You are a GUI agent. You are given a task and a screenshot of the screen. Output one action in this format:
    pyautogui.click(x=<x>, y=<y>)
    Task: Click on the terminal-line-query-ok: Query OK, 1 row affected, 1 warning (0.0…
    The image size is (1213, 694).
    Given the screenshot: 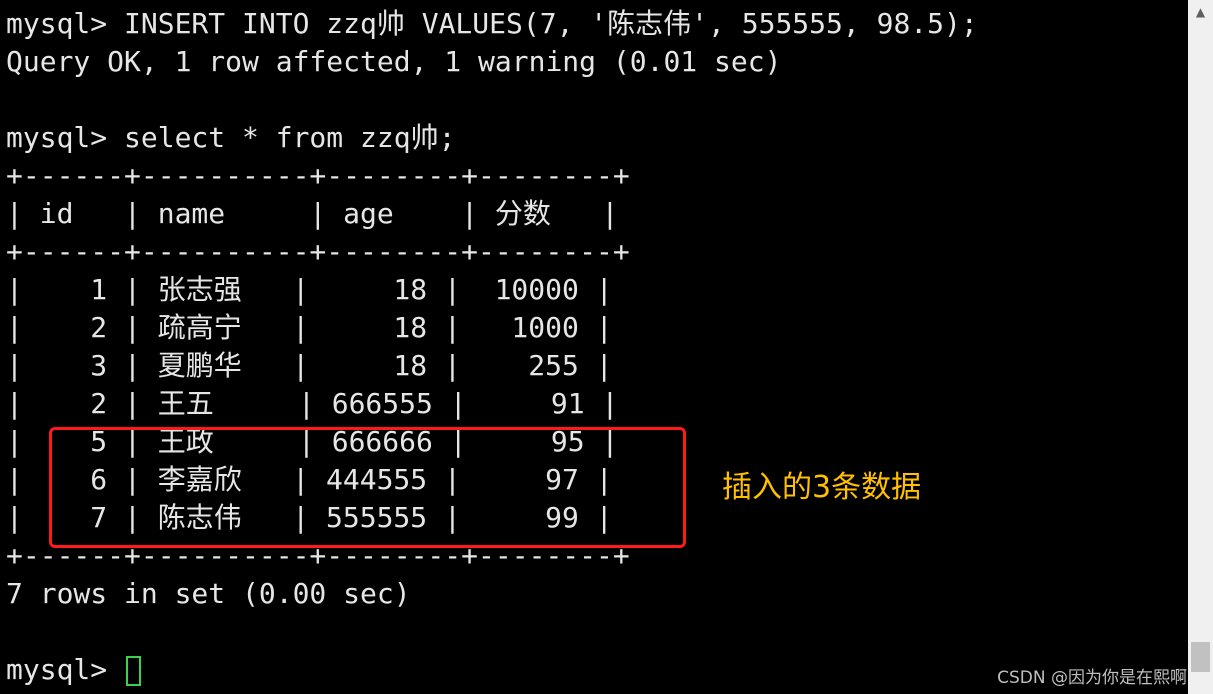 What is the action you would take?
    pyautogui.click(x=394, y=61)
    